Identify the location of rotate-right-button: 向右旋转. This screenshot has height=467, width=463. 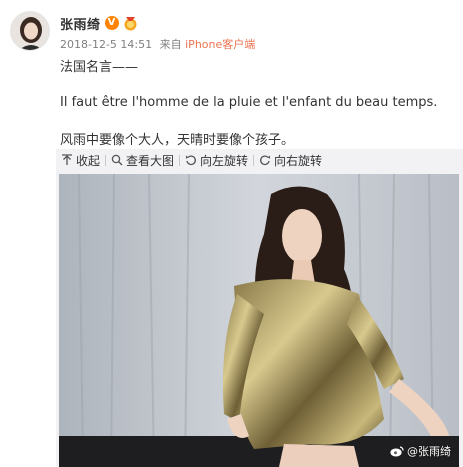
(290, 160).